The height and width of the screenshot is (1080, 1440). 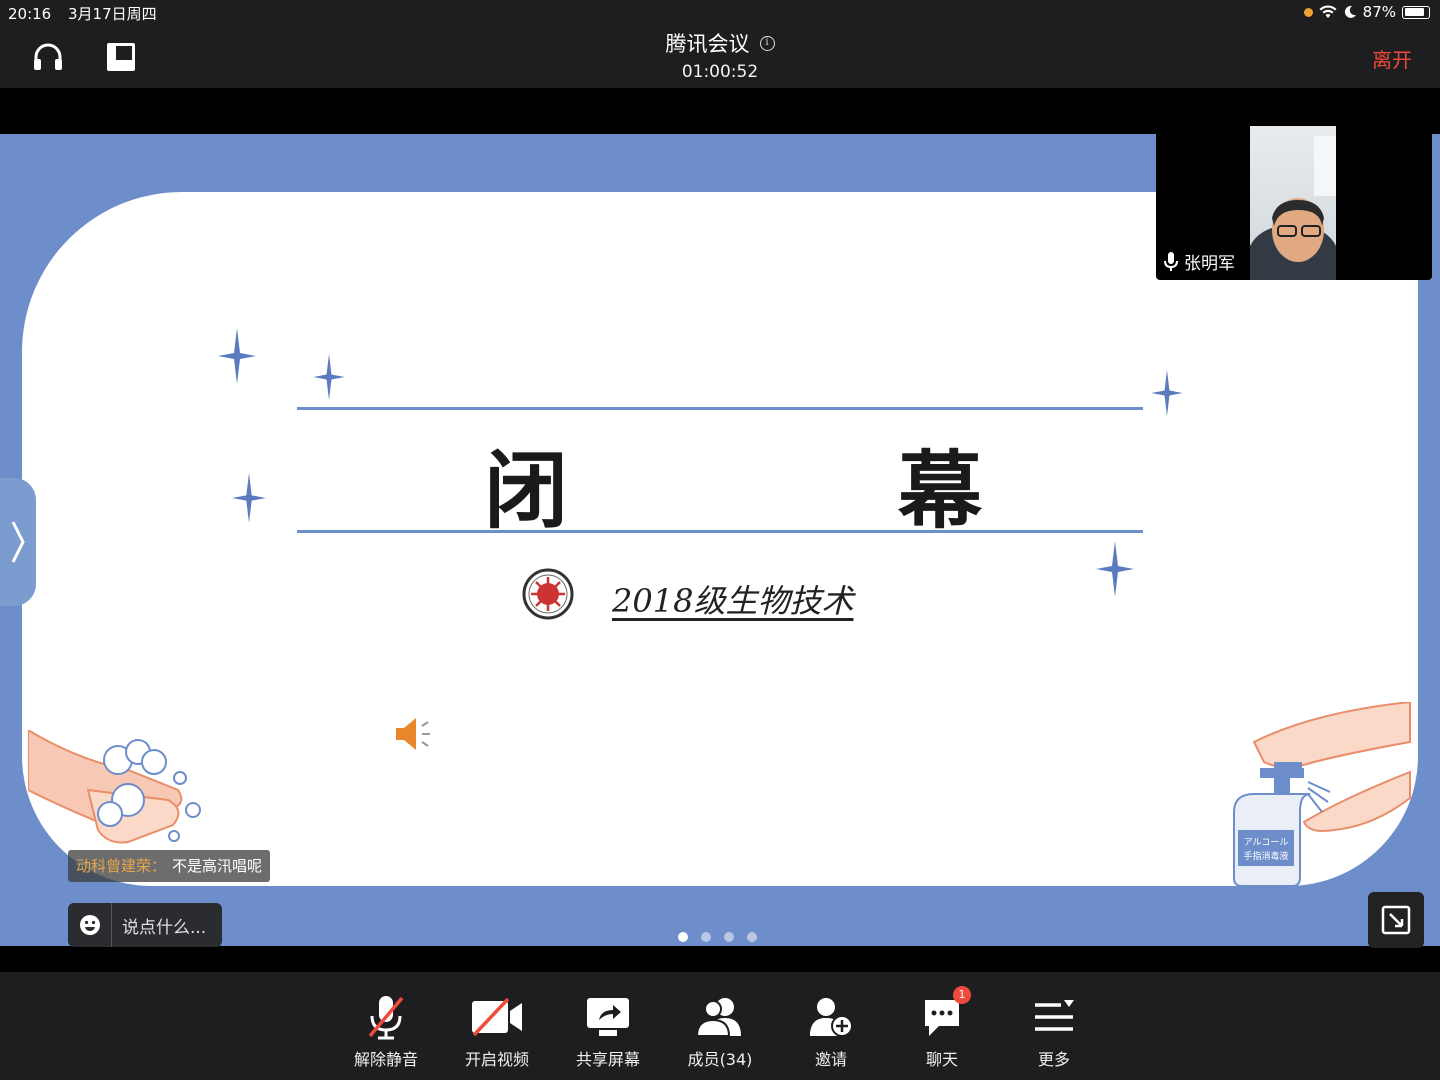 What do you see at coordinates (1209, 264) in the screenshot?
I see `participant-name: 张明军` at bounding box center [1209, 264].